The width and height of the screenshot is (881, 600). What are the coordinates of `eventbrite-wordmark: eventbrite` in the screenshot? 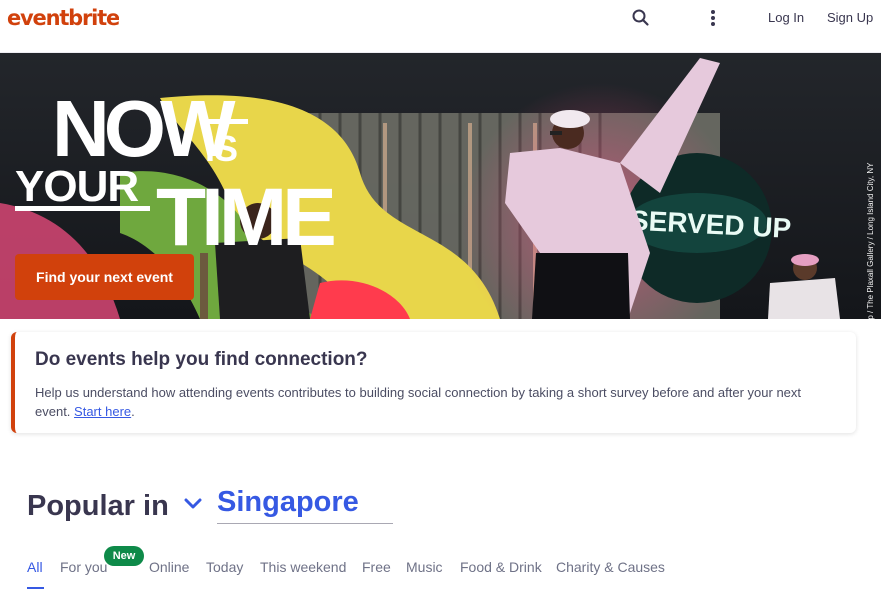 It's located at (64, 18).